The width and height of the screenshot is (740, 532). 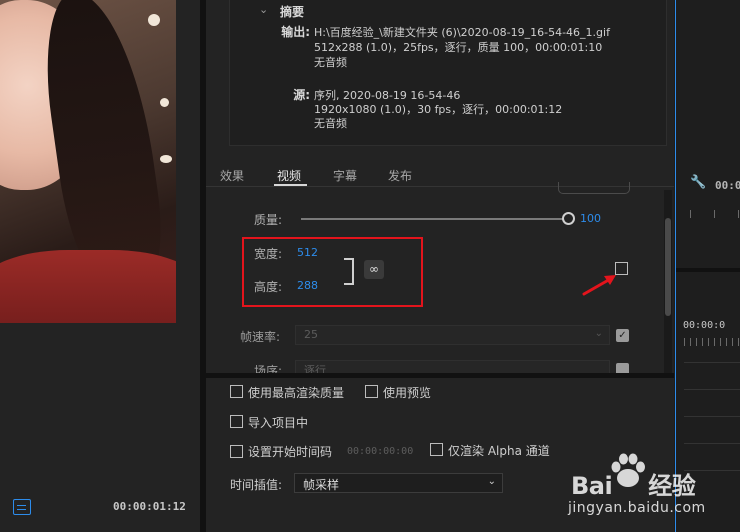 I want to click on start-timecode-label: 设置开始时间码, so click(x=290, y=452).